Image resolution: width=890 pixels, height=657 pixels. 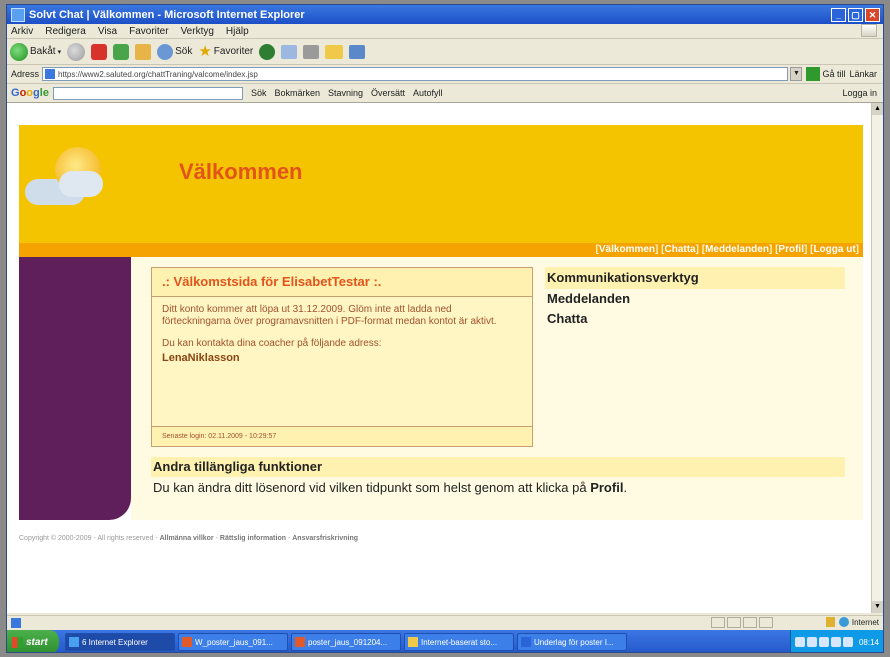 I want to click on minimize-button: _, so click(x=838, y=14).